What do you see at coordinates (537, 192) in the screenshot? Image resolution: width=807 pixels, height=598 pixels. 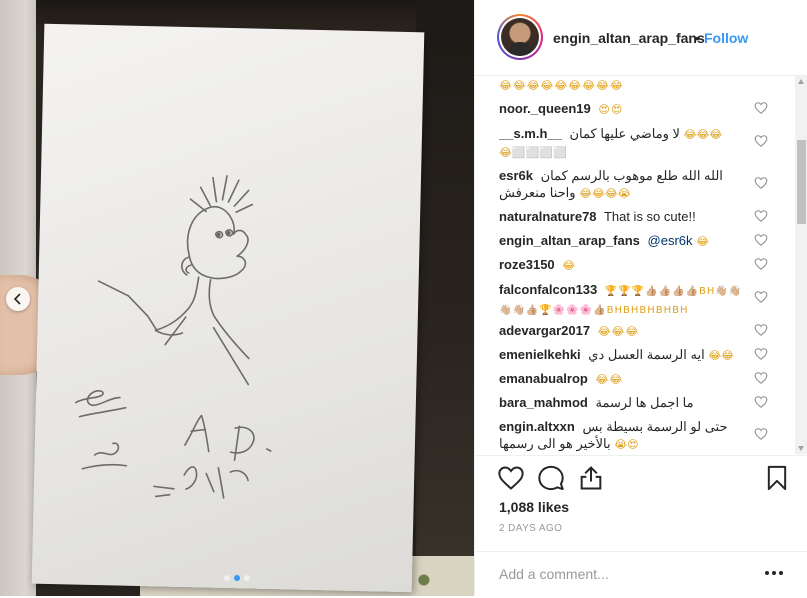 I see `comment-text-line2: واحنا منعرفش` at bounding box center [537, 192].